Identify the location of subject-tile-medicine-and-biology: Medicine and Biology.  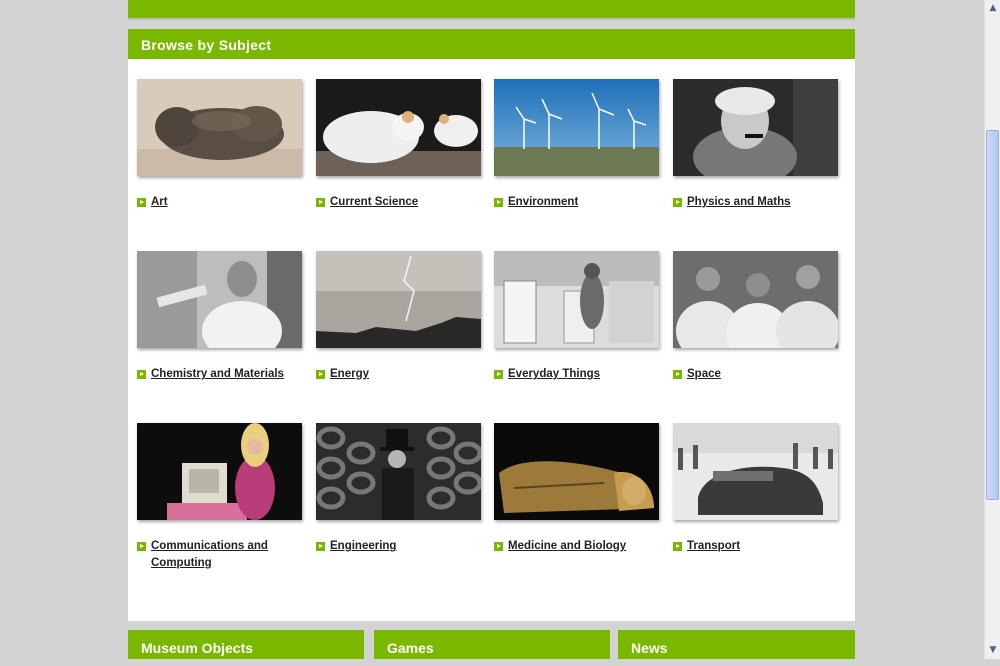
(579, 489).